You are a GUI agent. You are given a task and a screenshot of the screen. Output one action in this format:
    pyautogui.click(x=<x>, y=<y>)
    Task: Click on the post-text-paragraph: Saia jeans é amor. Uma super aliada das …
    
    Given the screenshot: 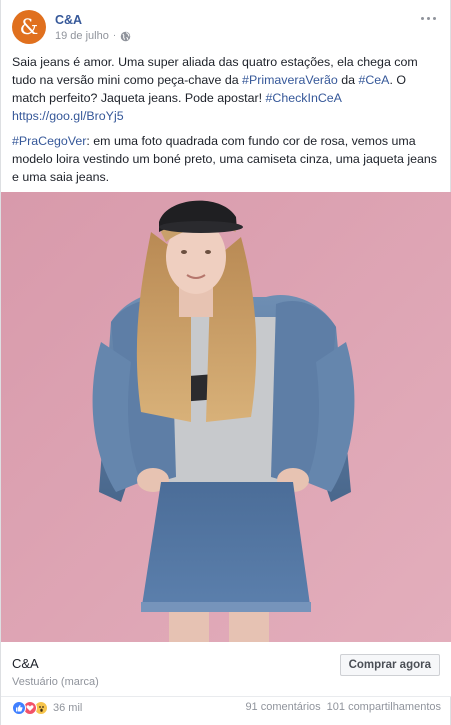 What is the action you would take?
    pyautogui.click(x=225, y=80)
    